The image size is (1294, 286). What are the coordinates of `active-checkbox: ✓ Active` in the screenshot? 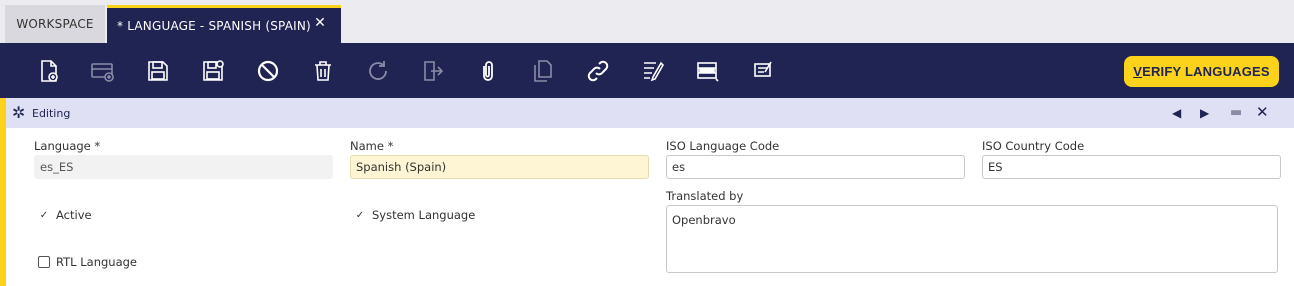 It's located at (65, 215).